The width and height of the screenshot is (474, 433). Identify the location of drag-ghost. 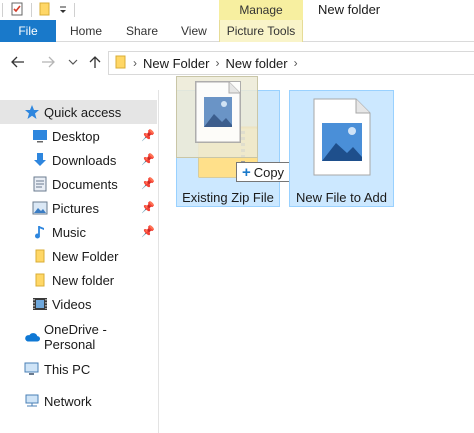
(217, 117).